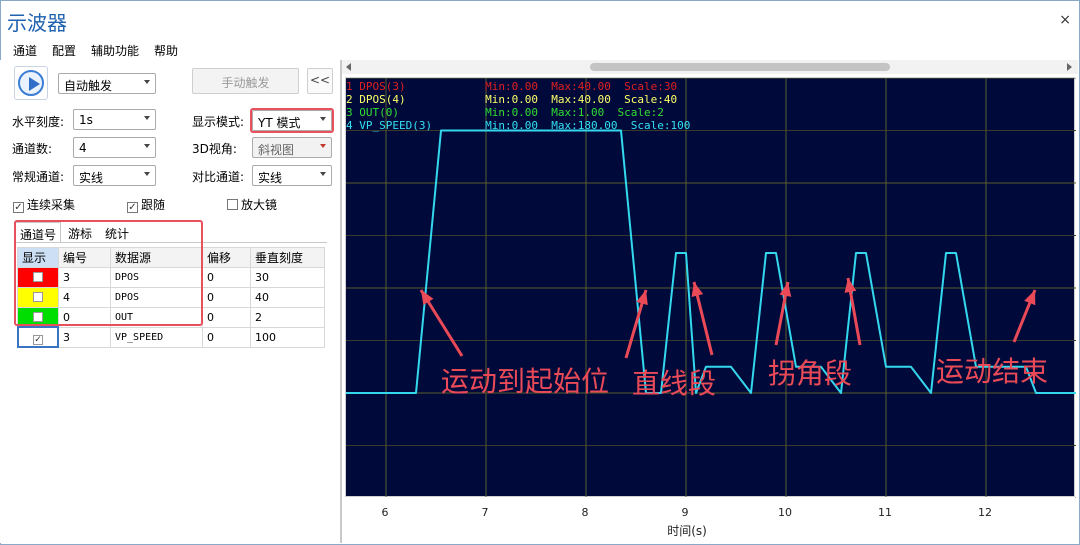 The width and height of the screenshot is (1080, 545). Describe the element at coordinates (992, 371) in the screenshot. I see `annotation-end: 运动结束` at that location.